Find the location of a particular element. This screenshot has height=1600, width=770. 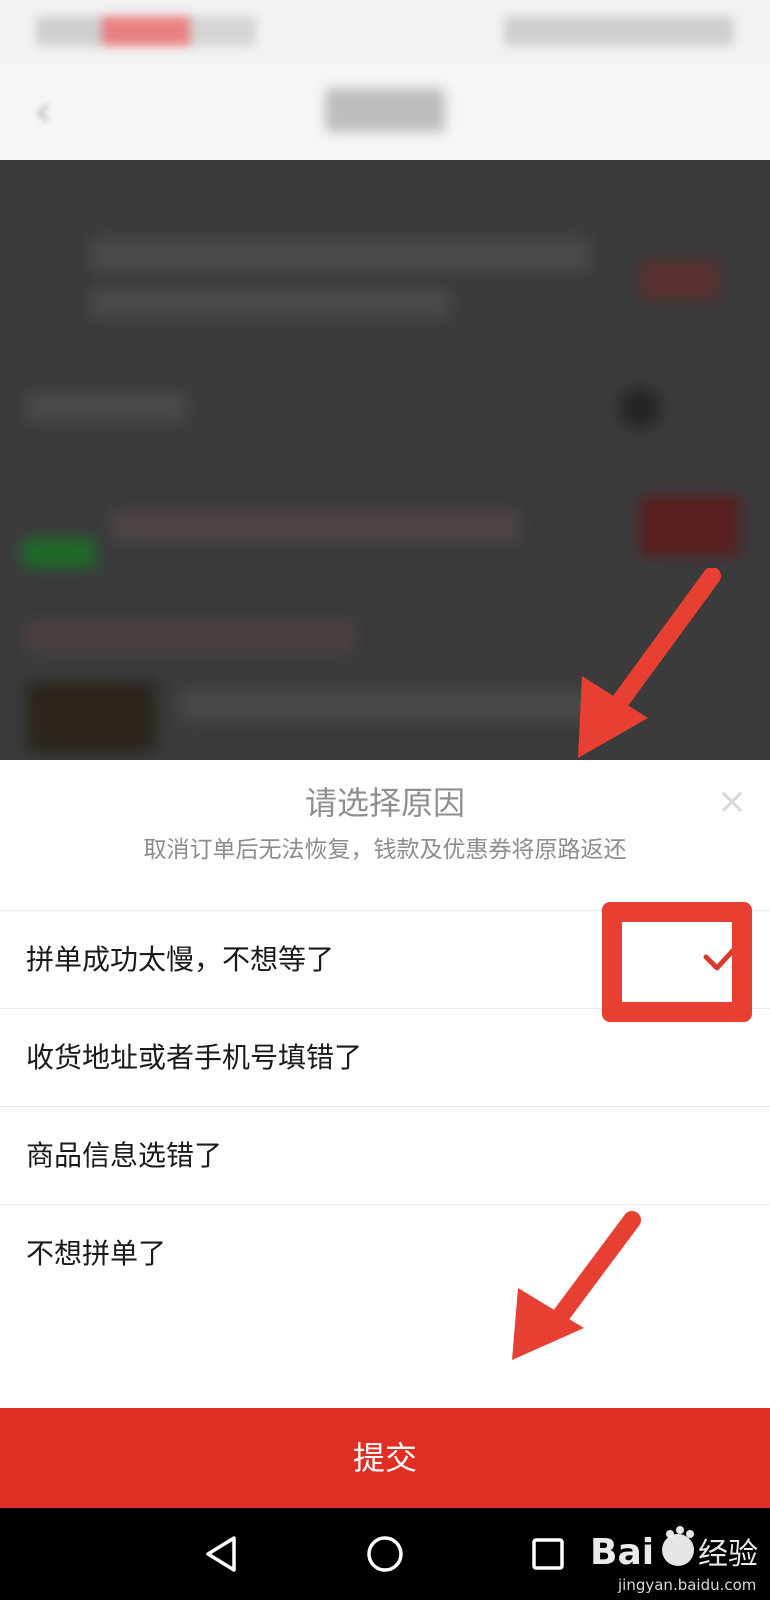

close-icon: × is located at coordinates (732, 802).